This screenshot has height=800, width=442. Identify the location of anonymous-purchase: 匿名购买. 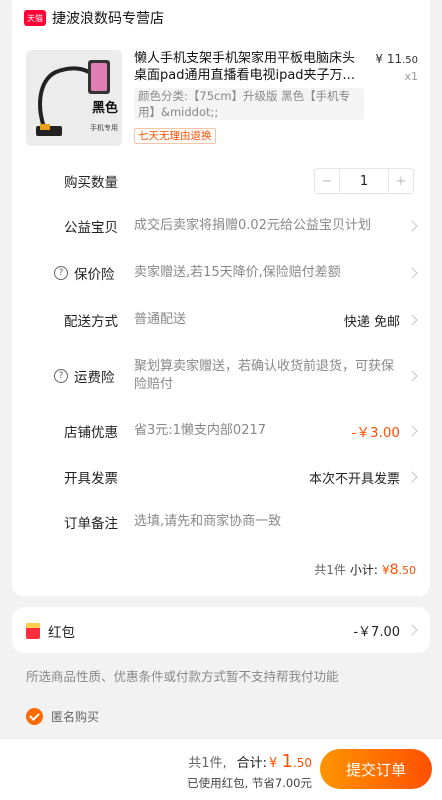
(62, 716).